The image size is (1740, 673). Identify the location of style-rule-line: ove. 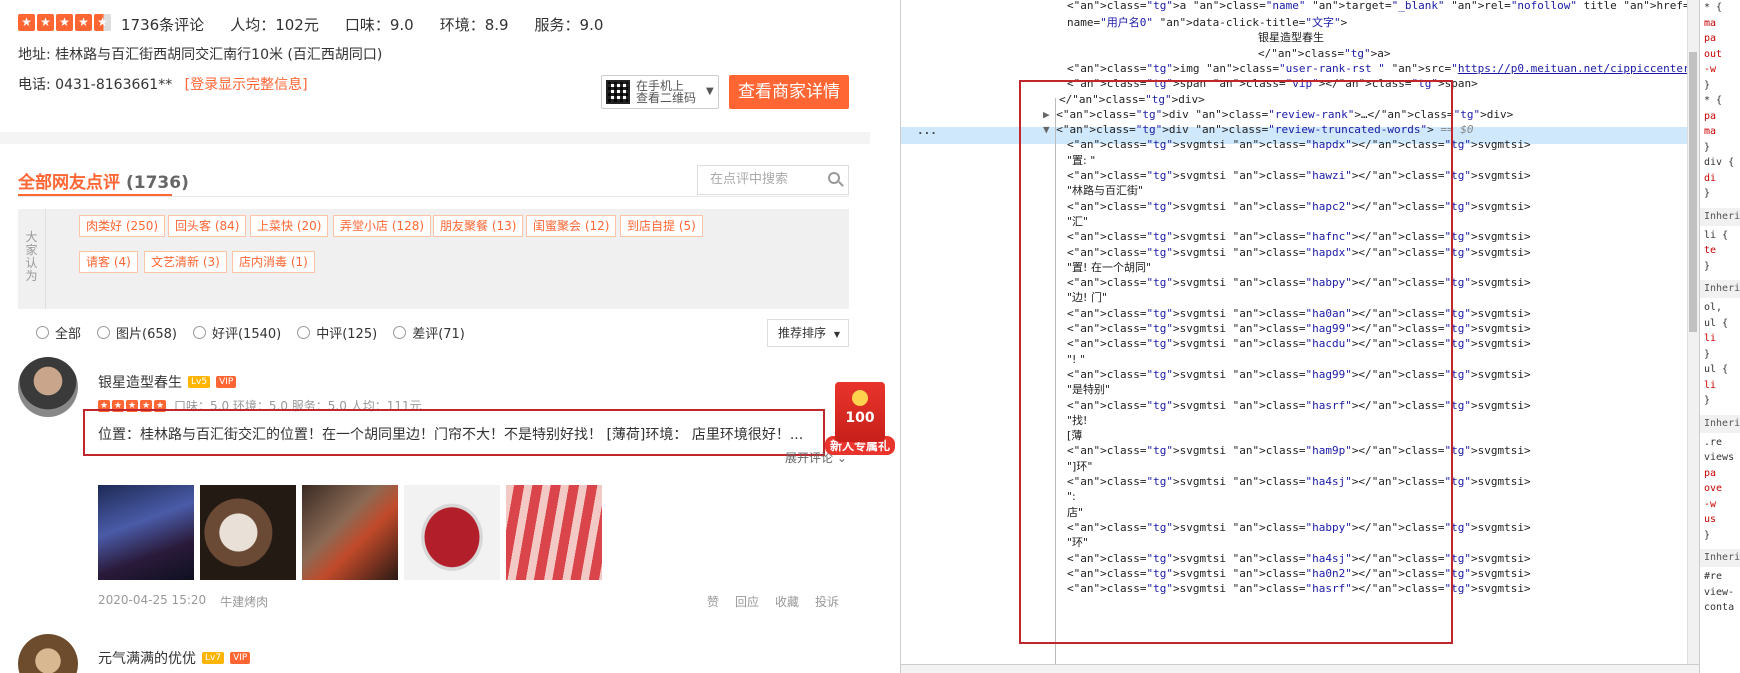
(1713, 488).